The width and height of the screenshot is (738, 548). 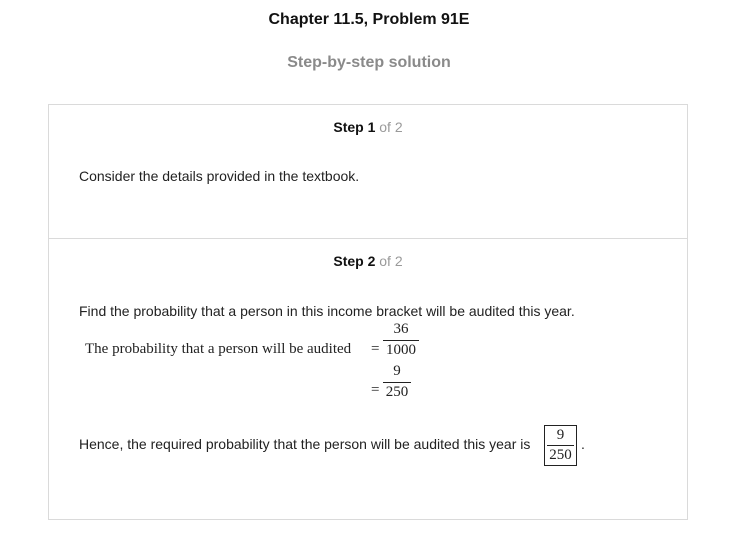 What do you see at coordinates (391, 127) in the screenshot?
I see `step-1-count: of 2` at bounding box center [391, 127].